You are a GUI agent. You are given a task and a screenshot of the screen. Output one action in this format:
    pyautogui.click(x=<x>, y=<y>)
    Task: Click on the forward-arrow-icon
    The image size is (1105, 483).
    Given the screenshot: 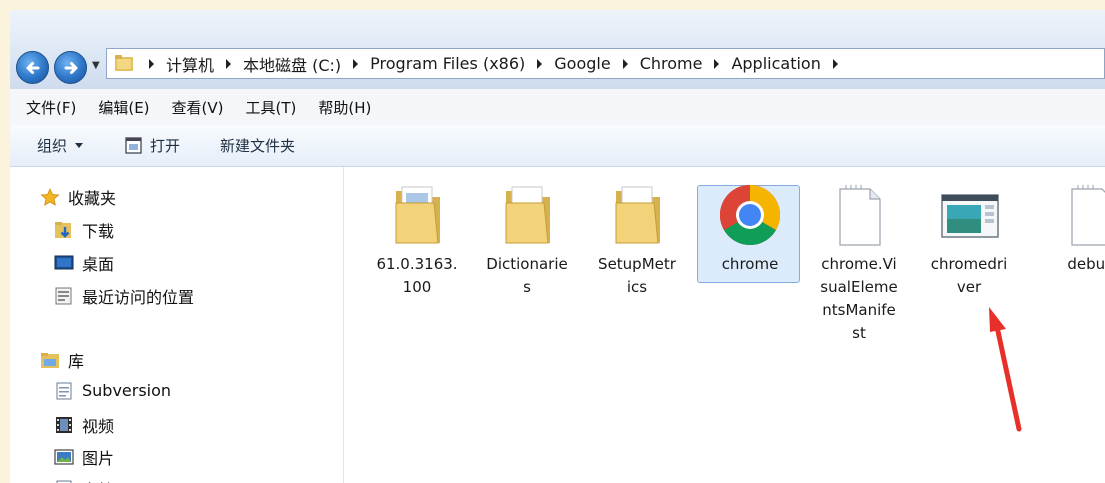 What is the action you would take?
    pyautogui.click(x=71, y=68)
    